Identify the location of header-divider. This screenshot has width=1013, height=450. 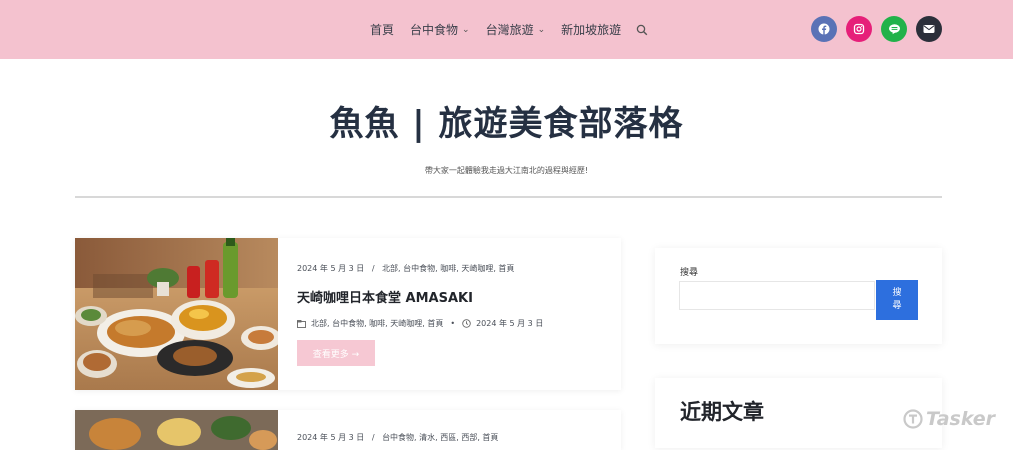
(508, 197).